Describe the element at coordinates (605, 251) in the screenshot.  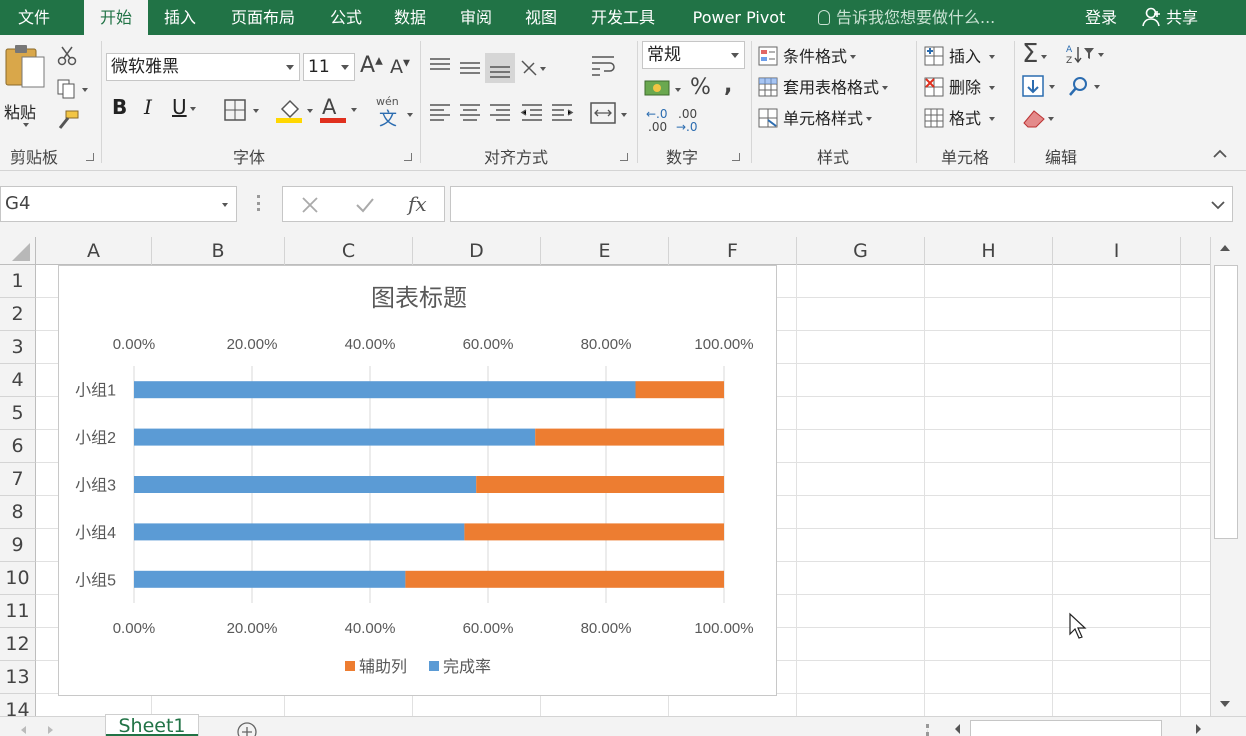
I see `column-header-e: E` at that location.